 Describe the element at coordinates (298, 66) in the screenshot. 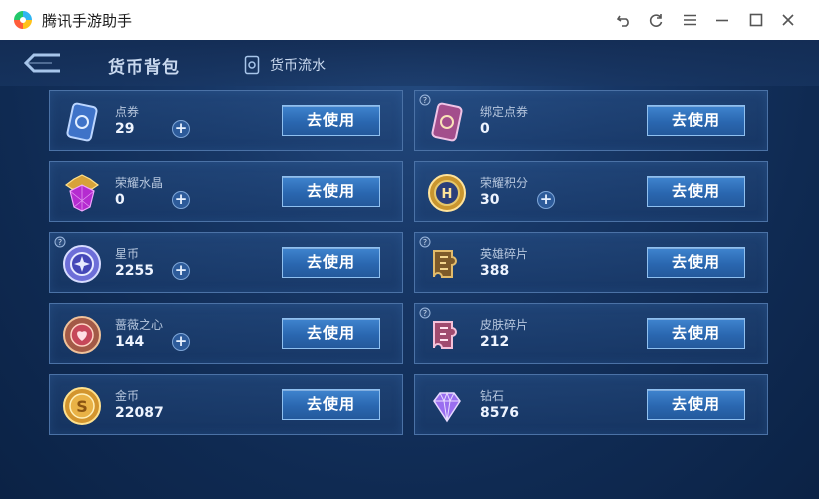

I see `tab-flow-label: 货币流水` at that location.